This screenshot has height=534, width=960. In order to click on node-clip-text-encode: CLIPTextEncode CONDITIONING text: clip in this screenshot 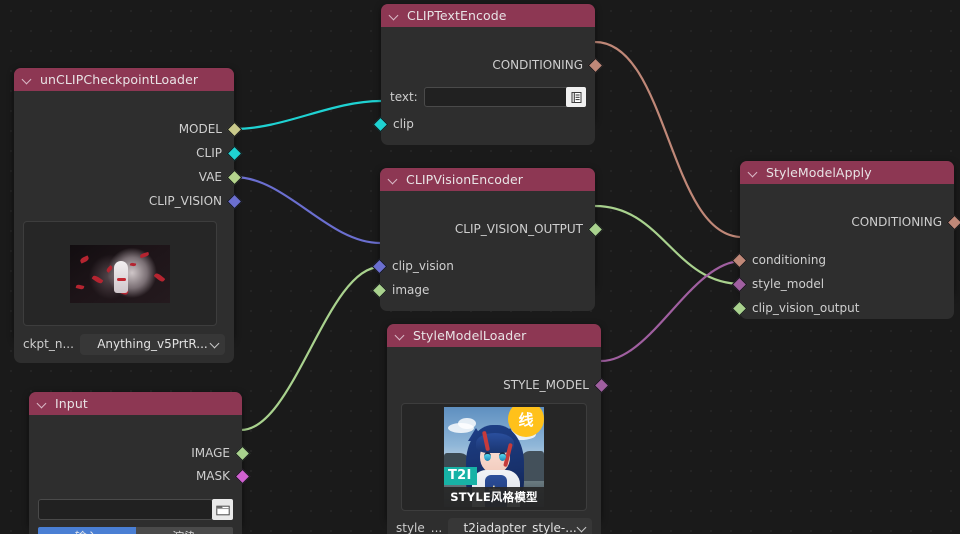, I will do `click(488, 74)`.